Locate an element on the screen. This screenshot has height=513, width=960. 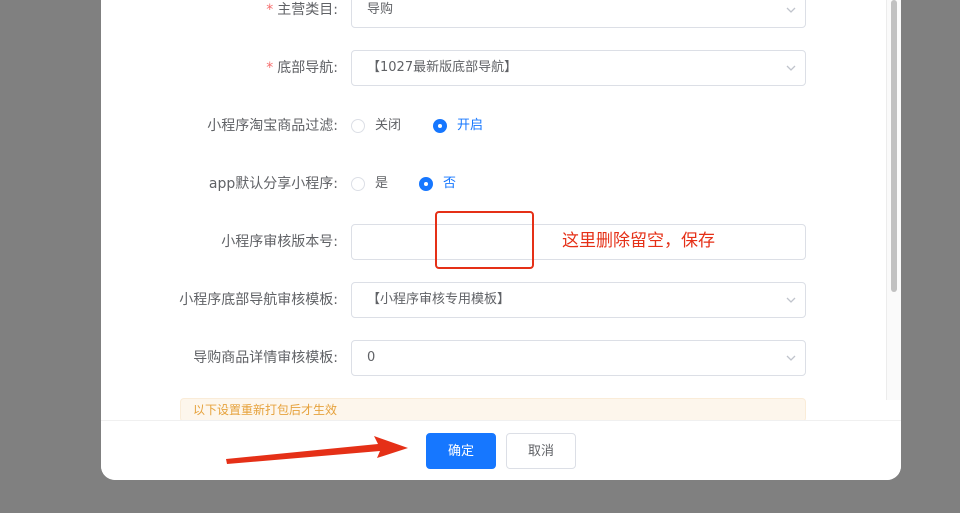
scrollbar-thumb is located at coordinates (894, 146).